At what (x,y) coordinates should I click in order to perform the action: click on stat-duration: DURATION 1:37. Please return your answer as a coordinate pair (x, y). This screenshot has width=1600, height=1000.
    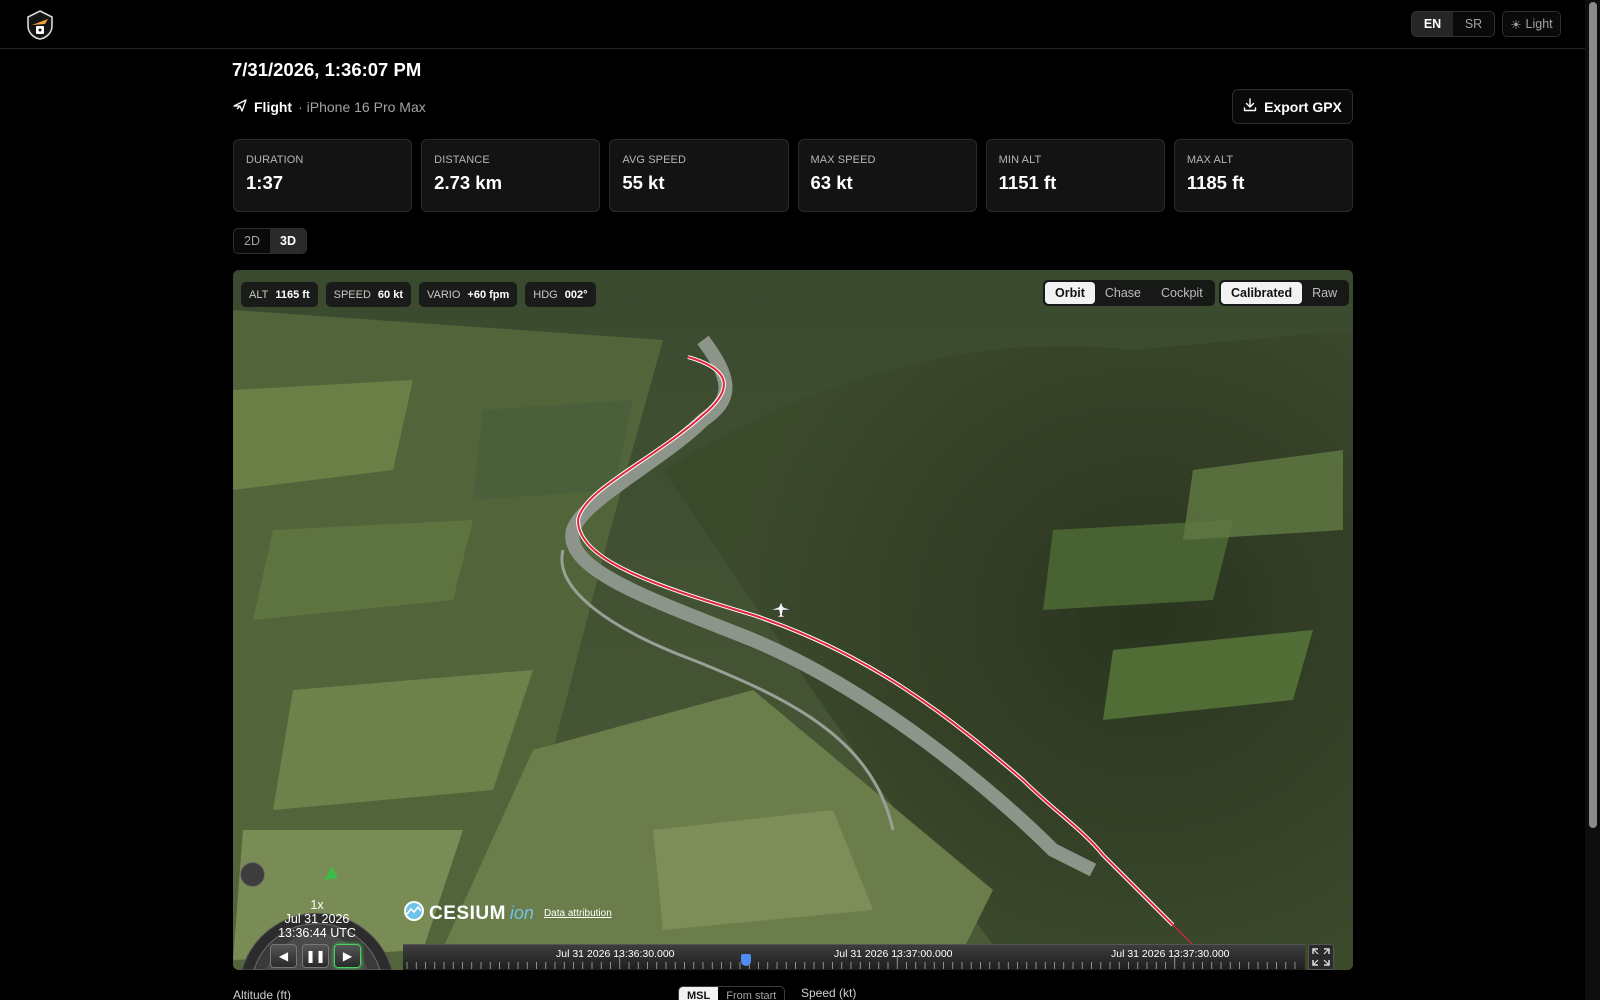
    Looking at the image, I should click on (323, 175).